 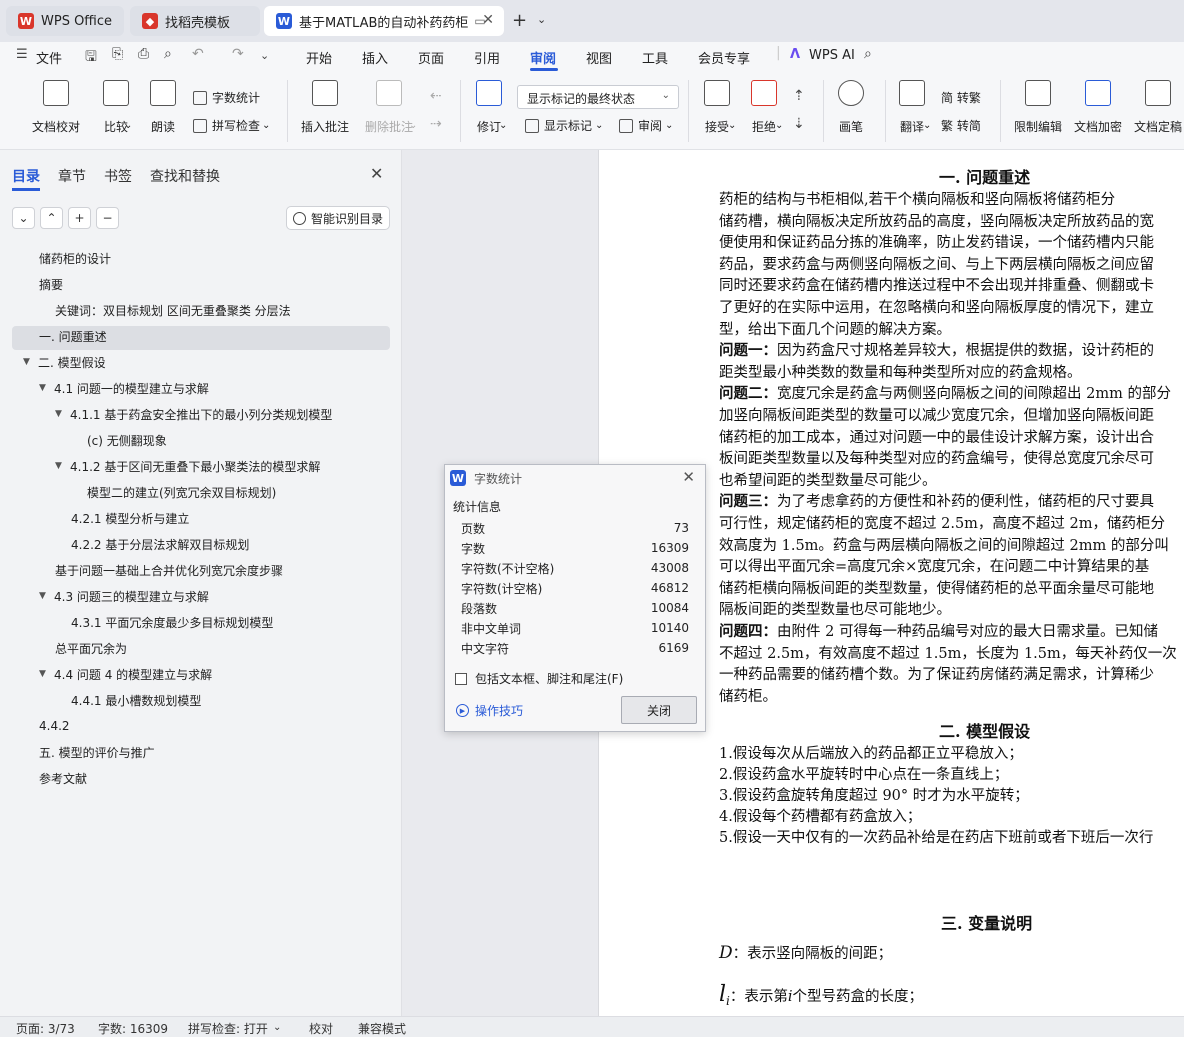 What do you see at coordinates (79, 218) in the screenshot?
I see `add-heading-button: +` at bounding box center [79, 218].